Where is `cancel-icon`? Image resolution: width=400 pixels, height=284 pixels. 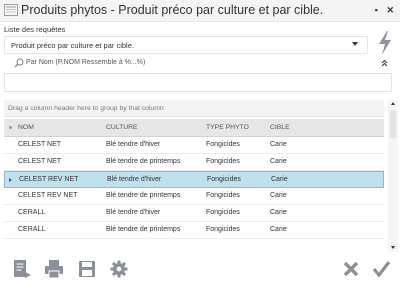
cancel-icon is located at coordinates (351, 269).